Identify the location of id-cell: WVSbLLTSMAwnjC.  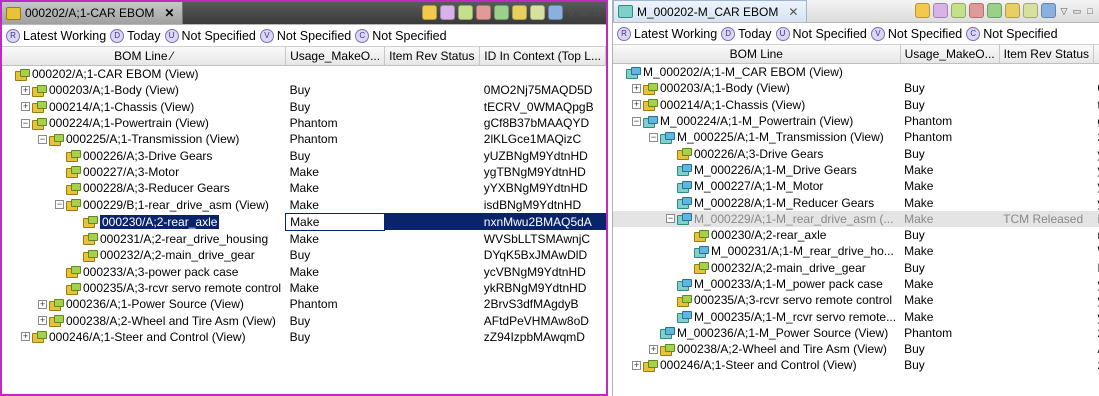
(543, 238).